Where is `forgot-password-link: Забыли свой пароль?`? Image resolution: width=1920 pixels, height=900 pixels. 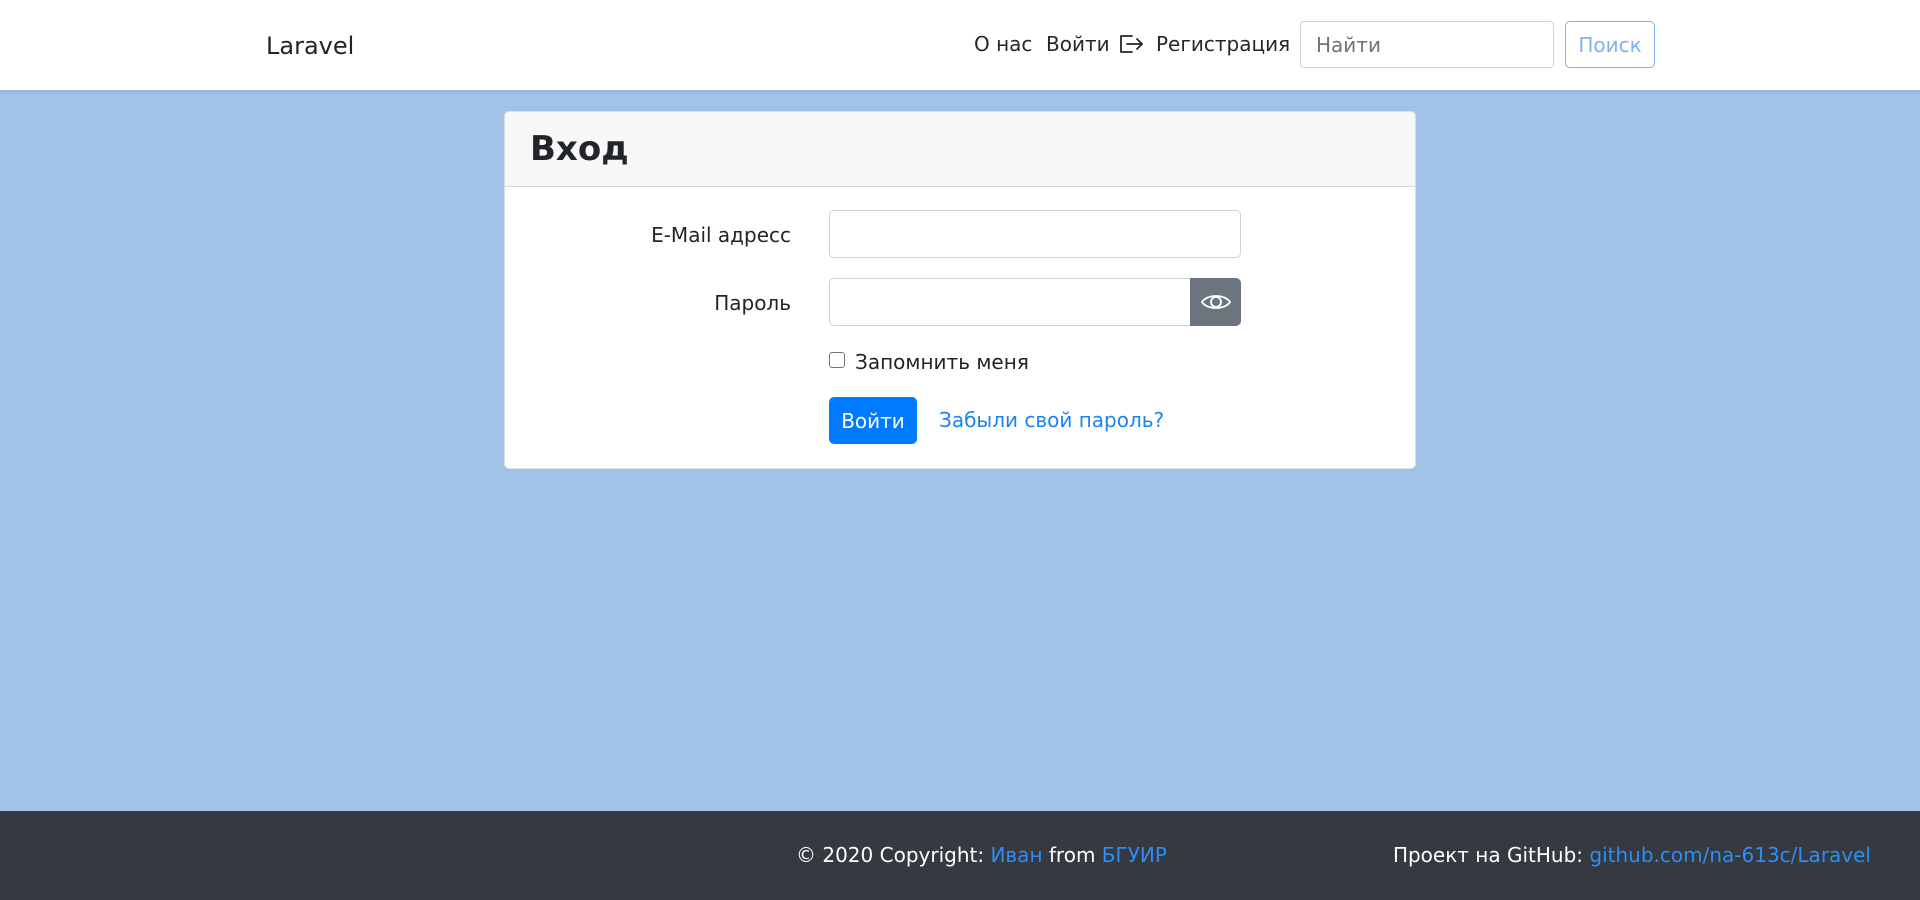
forgot-password-link: Забыли свой пароль? is located at coordinates (1051, 420).